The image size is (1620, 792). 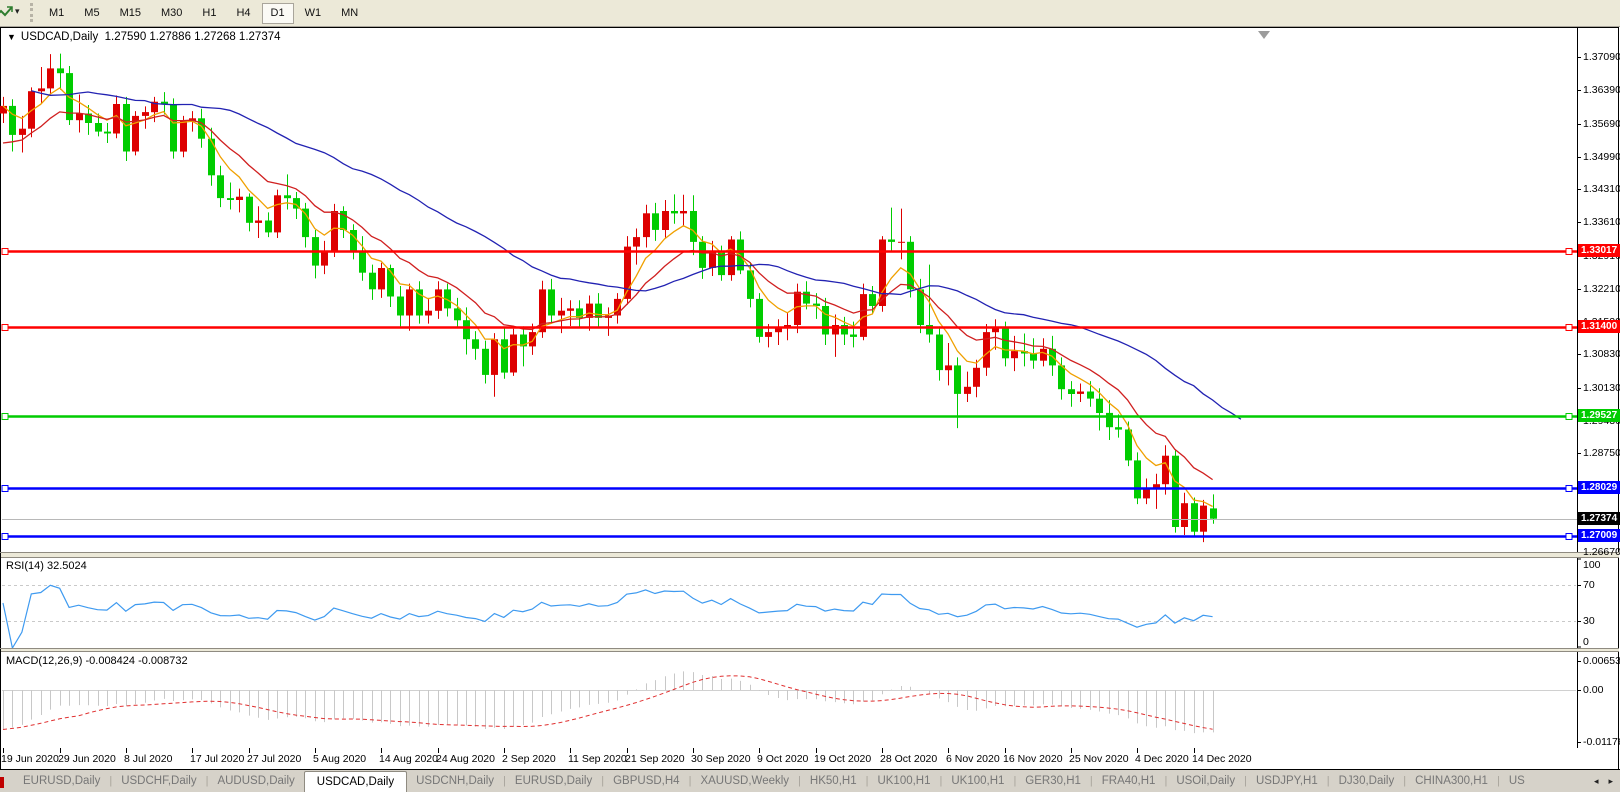 What do you see at coordinates (87, 759) in the screenshot?
I see `date-label: 29 Jun 2020` at bounding box center [87, 759].